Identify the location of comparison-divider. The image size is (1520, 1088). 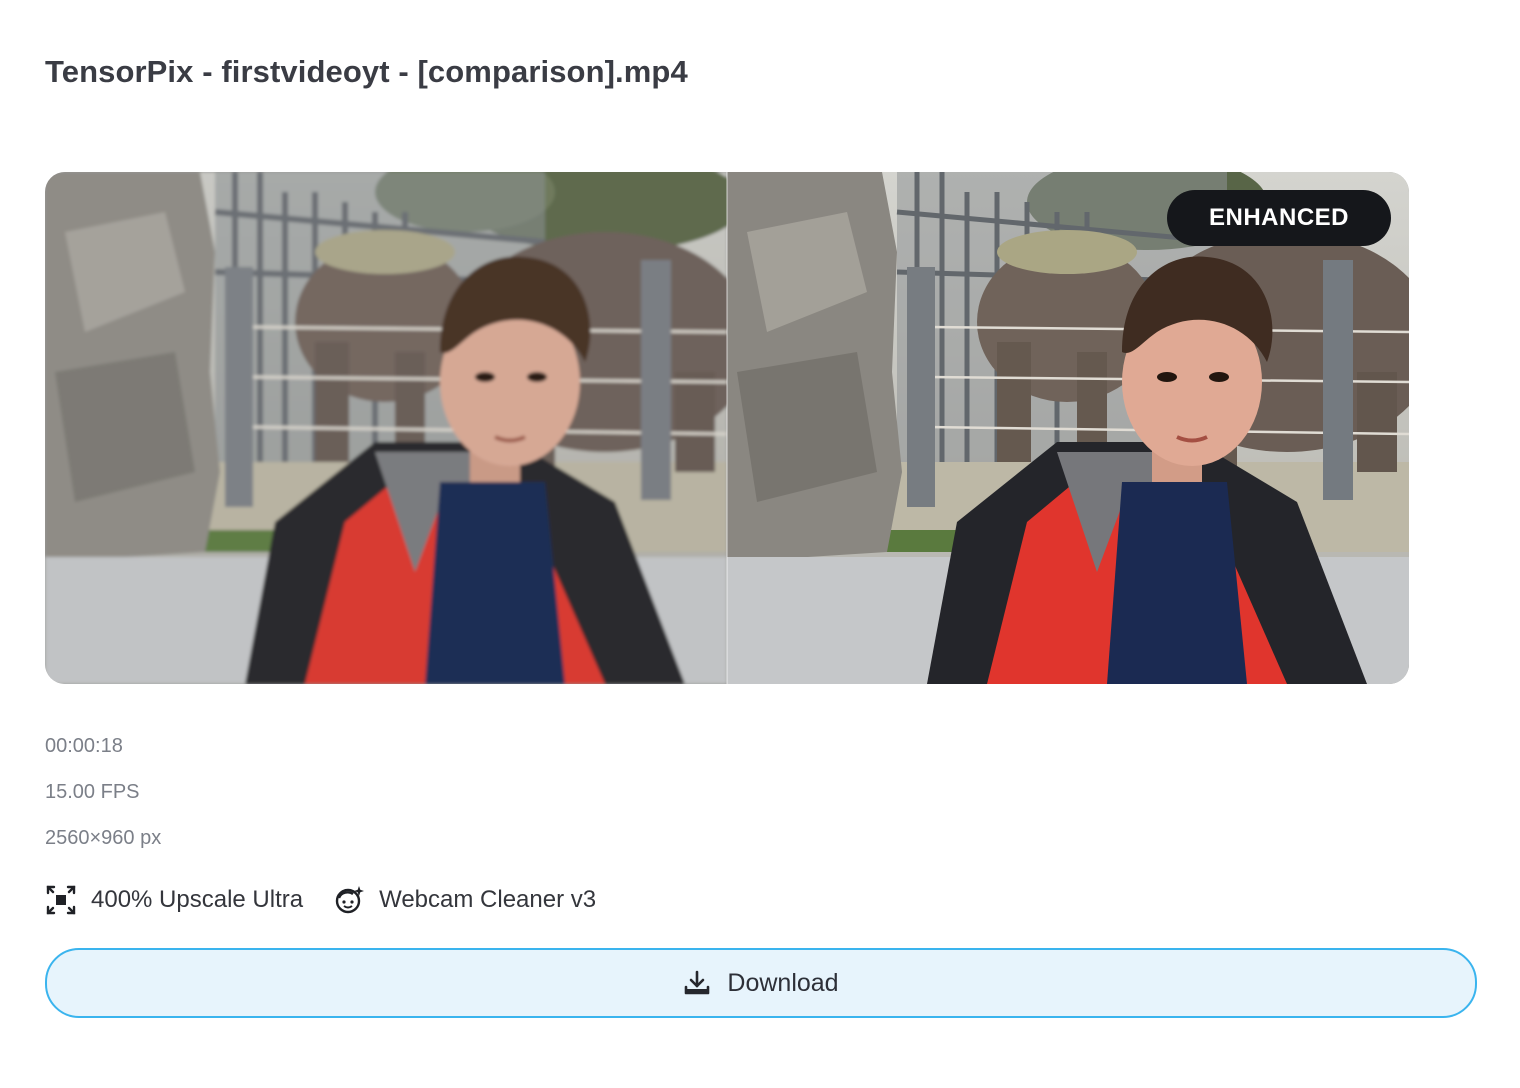
(727, 428).